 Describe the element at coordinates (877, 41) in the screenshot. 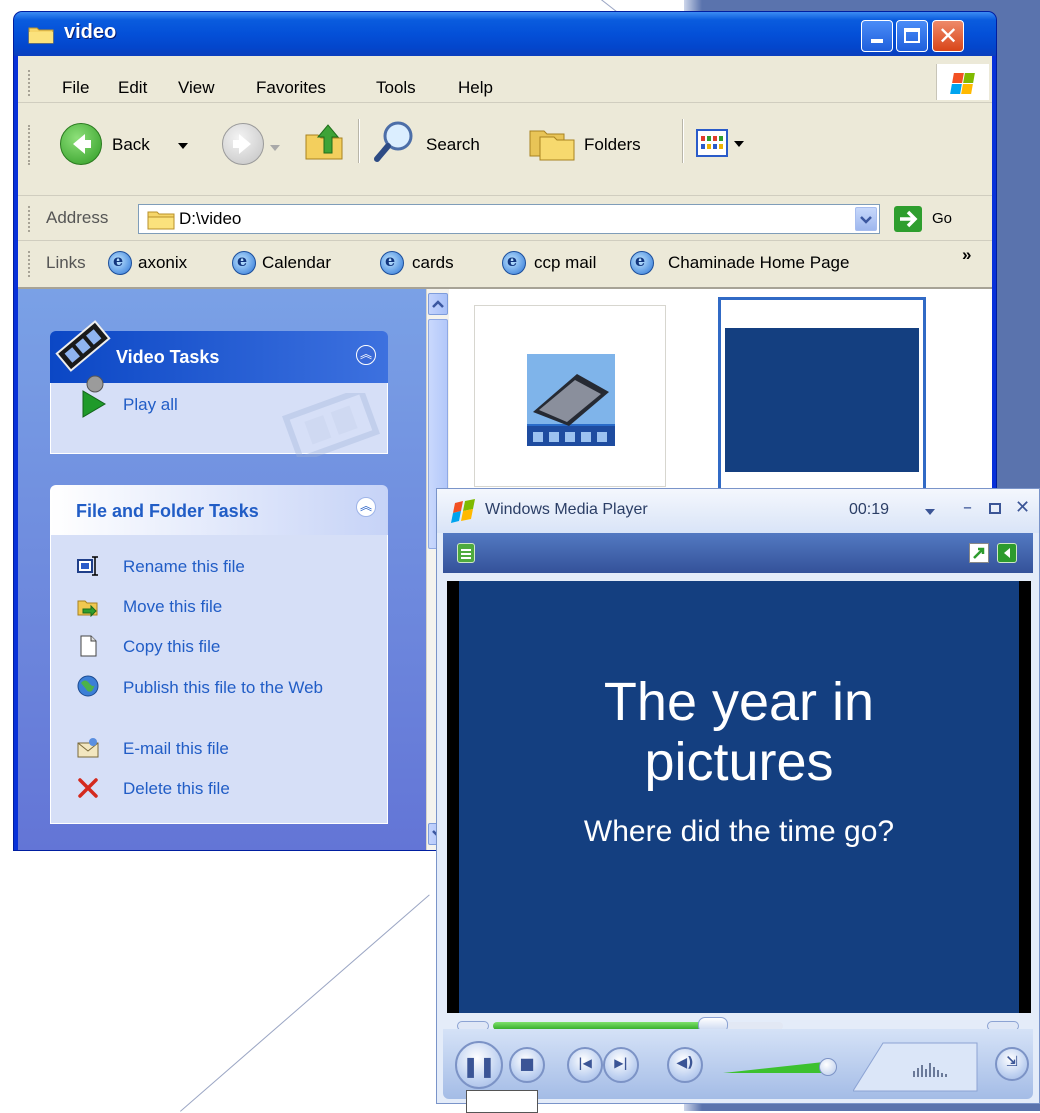

I see `minimize-icon` at that location.